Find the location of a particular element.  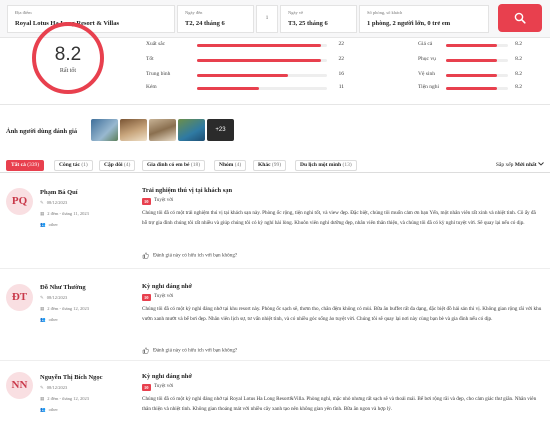

breakdown-count: 16 is located at coordinates (341, 74).